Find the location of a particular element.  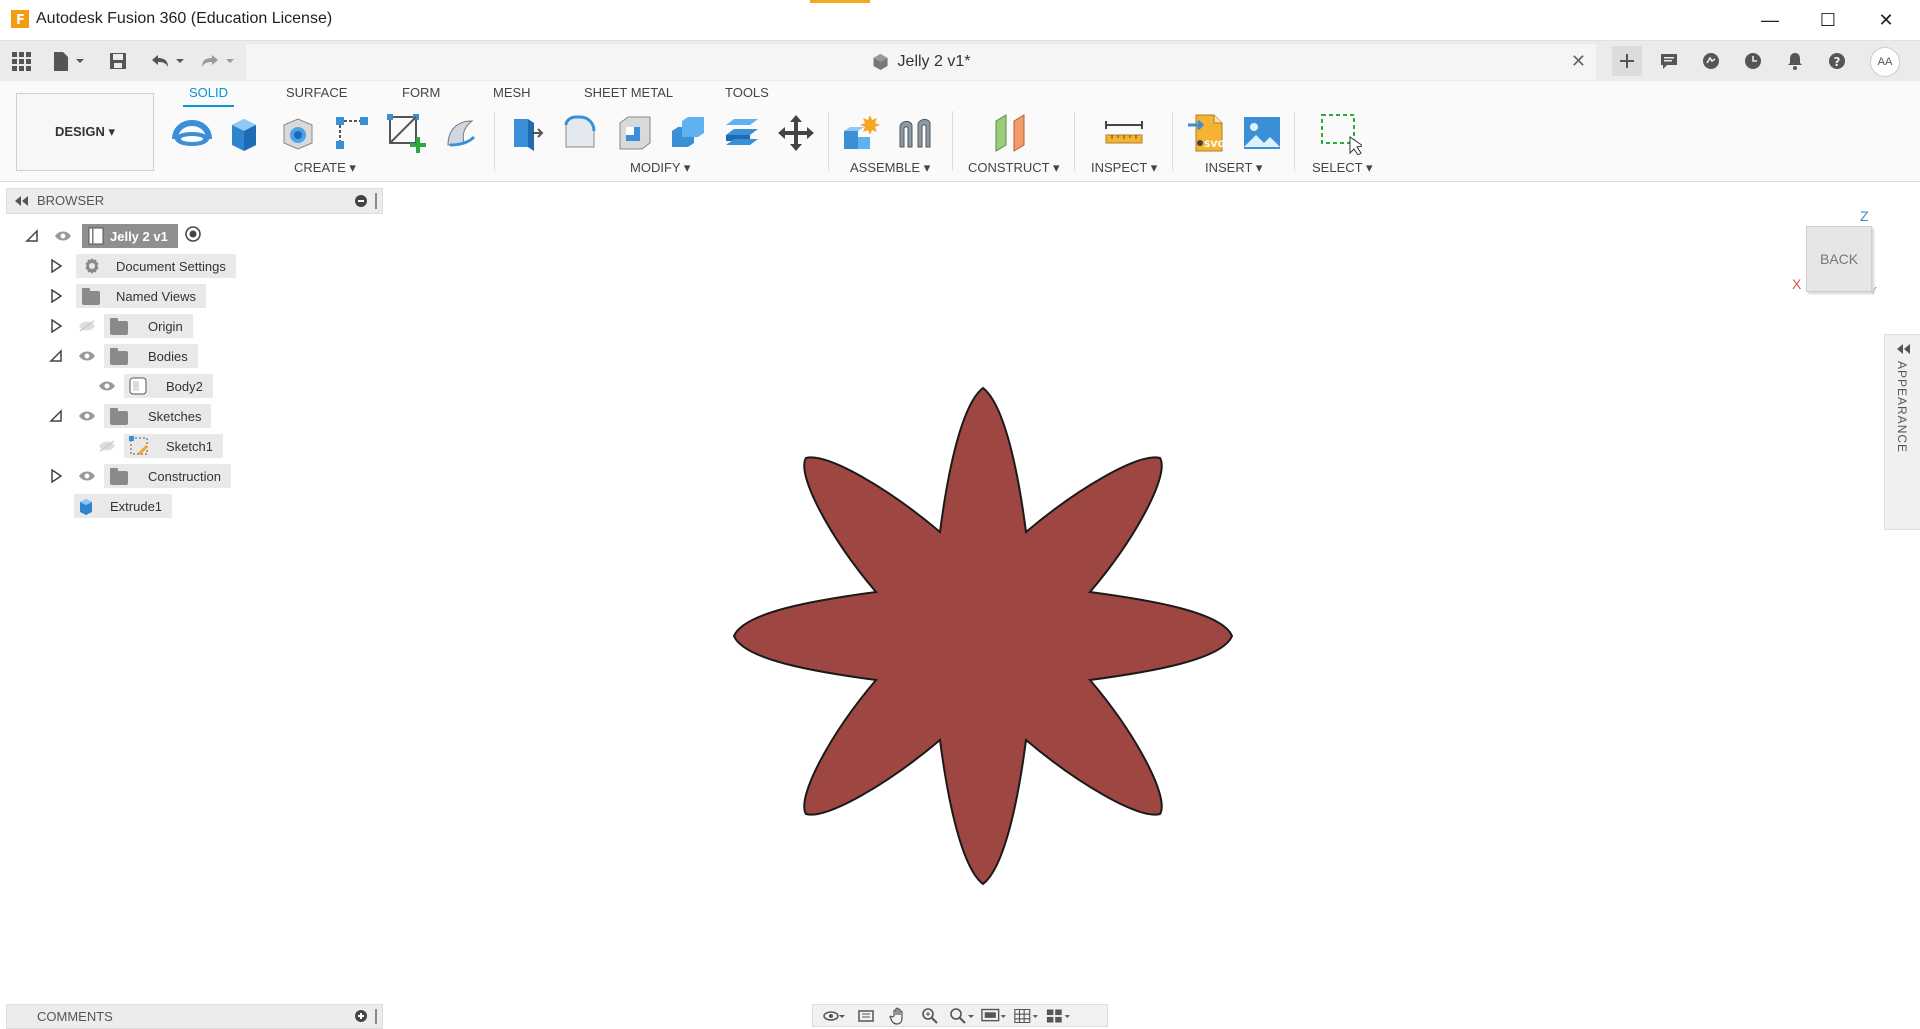

assemble-menu: ASSEMBLE ▾ is located at coordinates (890, 168).